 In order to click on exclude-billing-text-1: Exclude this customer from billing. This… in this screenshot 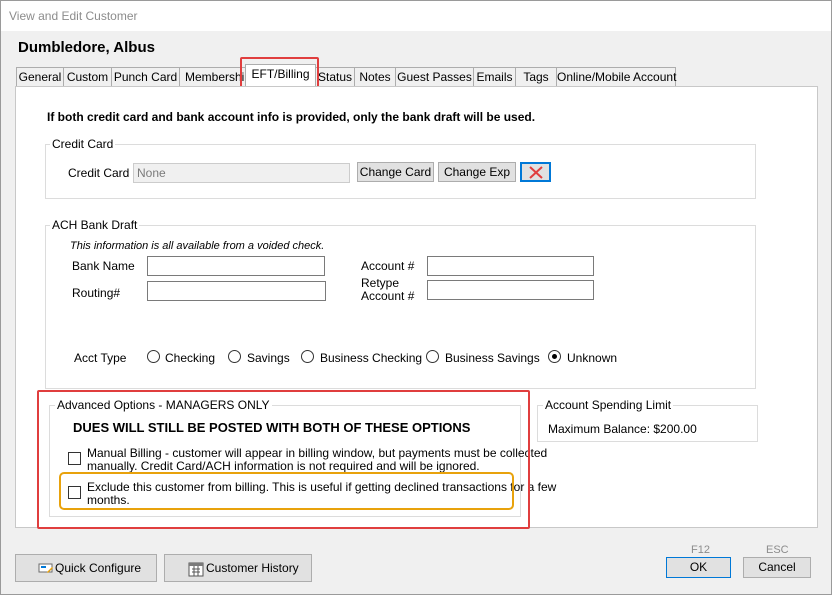, I will do `click(321, 487)`.